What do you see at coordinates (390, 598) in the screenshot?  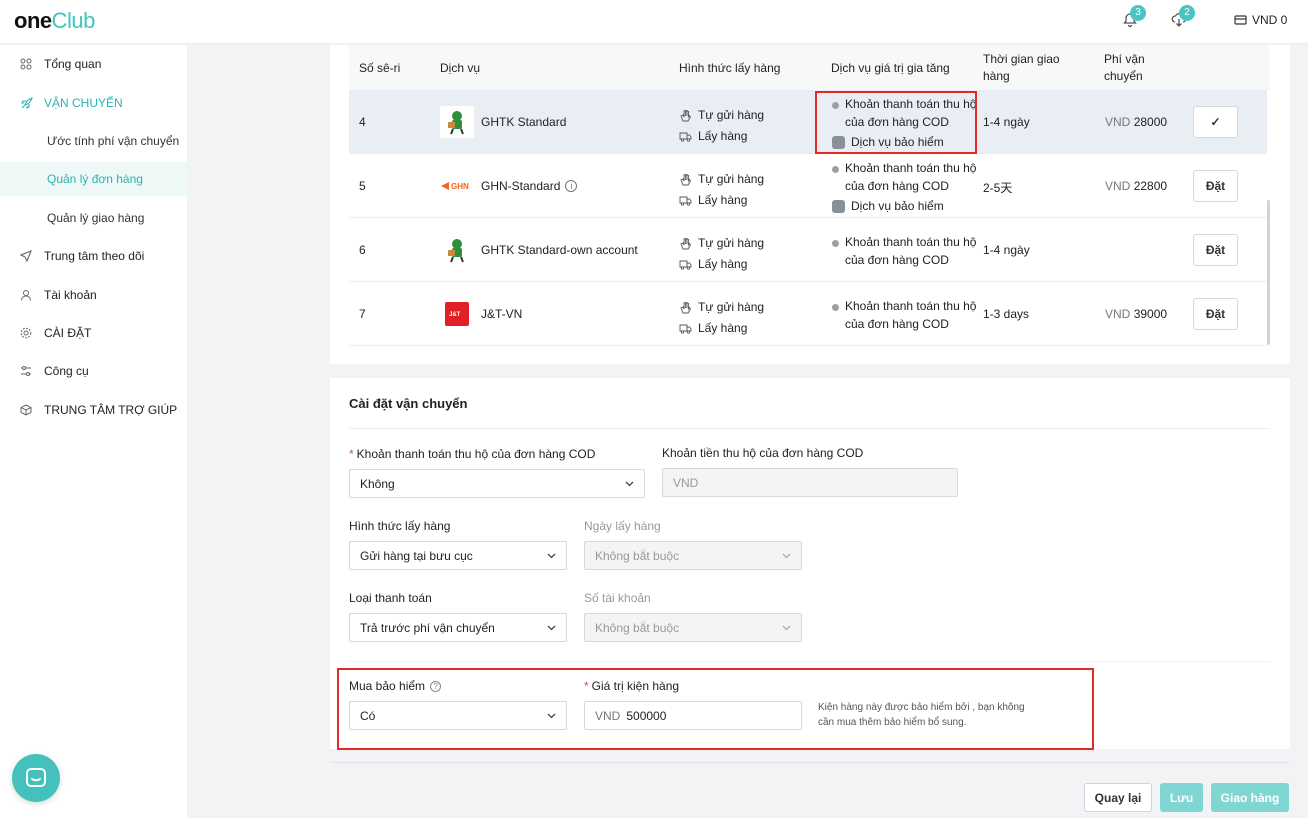 I see `payment-type-label: Loại thanh toán` at bounding box center [390, 598].